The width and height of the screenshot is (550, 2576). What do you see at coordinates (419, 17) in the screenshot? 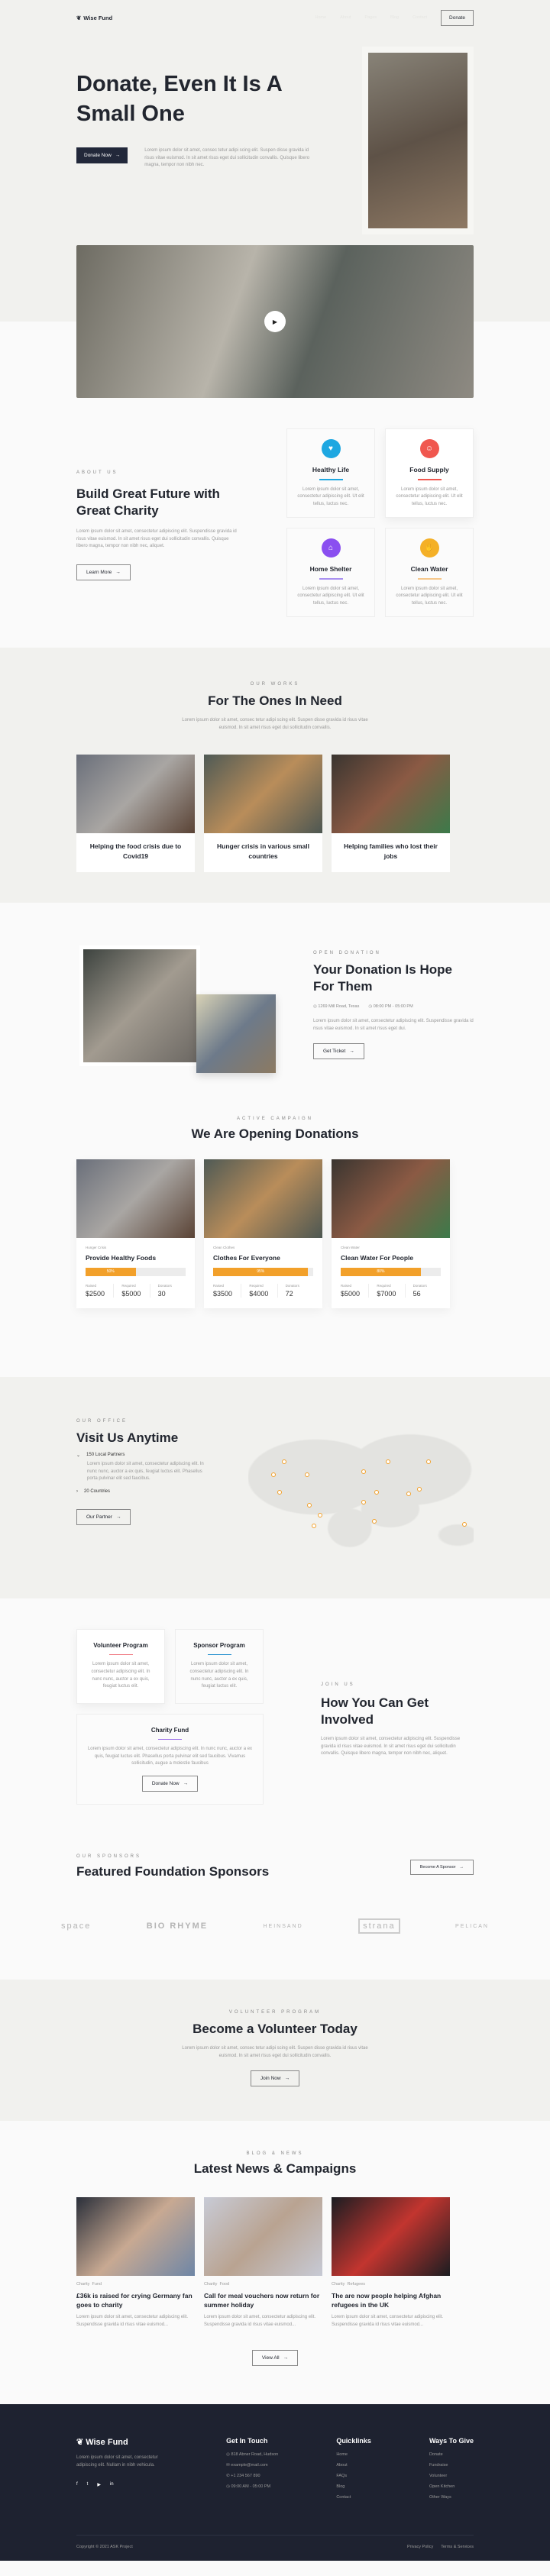
I see `nav-contact: Contact` at bounding box center [419, 17].